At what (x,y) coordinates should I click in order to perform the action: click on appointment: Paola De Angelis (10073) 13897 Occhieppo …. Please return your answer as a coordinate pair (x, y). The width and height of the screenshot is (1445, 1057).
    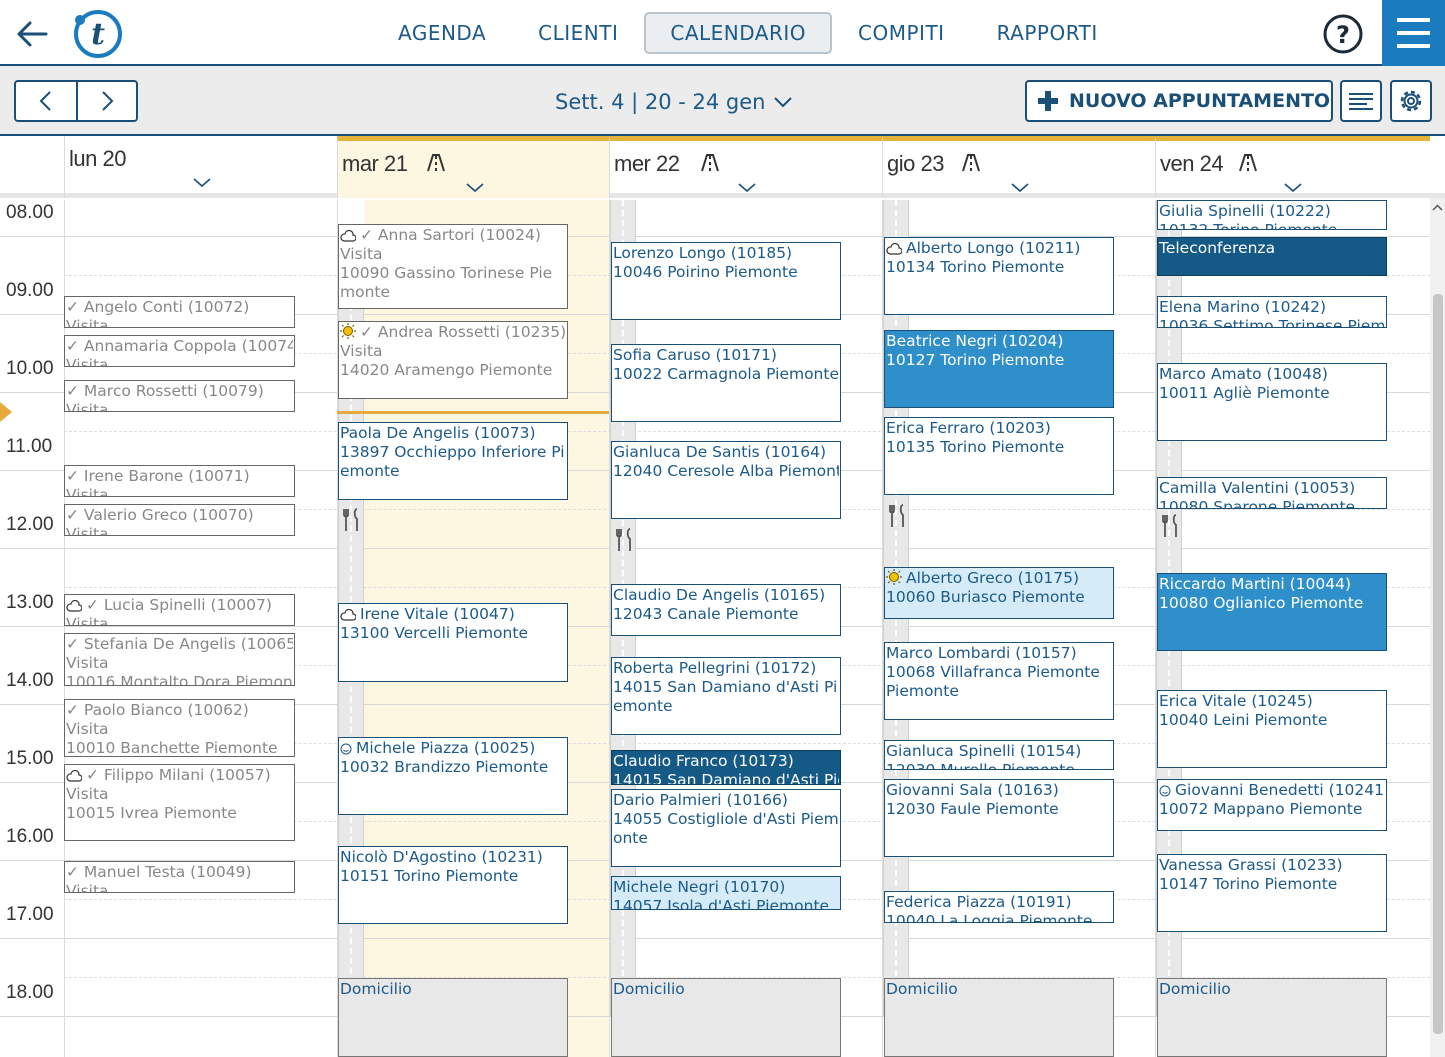
    Looking at the image, I should click on (453, 461).